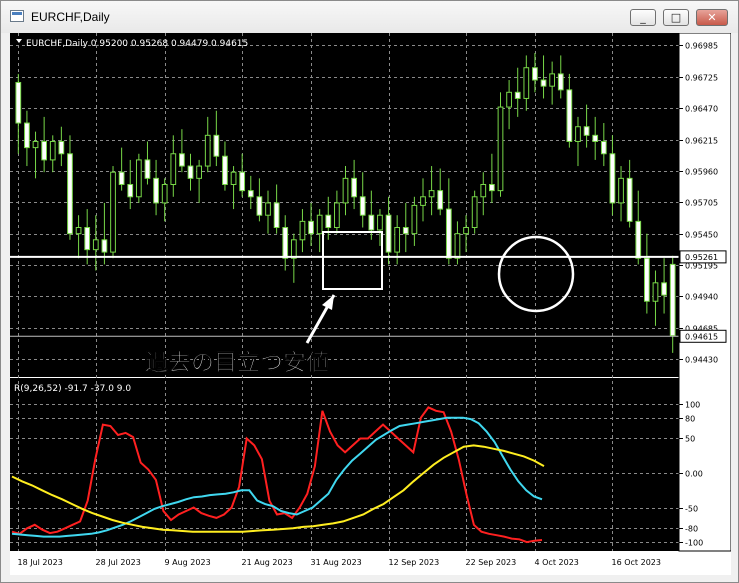 The image size is (739, 583). What do you see at coordinates (336, 562) in the screenshot?
I see `date-tick-label: 31 Aug 2023` at bounding box center [336, 562].